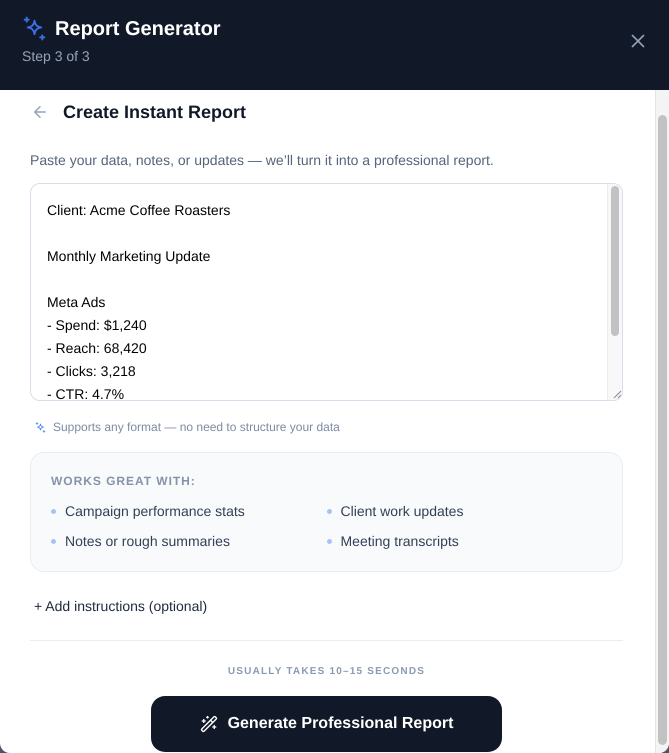 This screenshot has height=753, width=669. Describe the element at coordinates (154, 112) in the screenshot. I see `section-title: Create Instant Report` at that location.